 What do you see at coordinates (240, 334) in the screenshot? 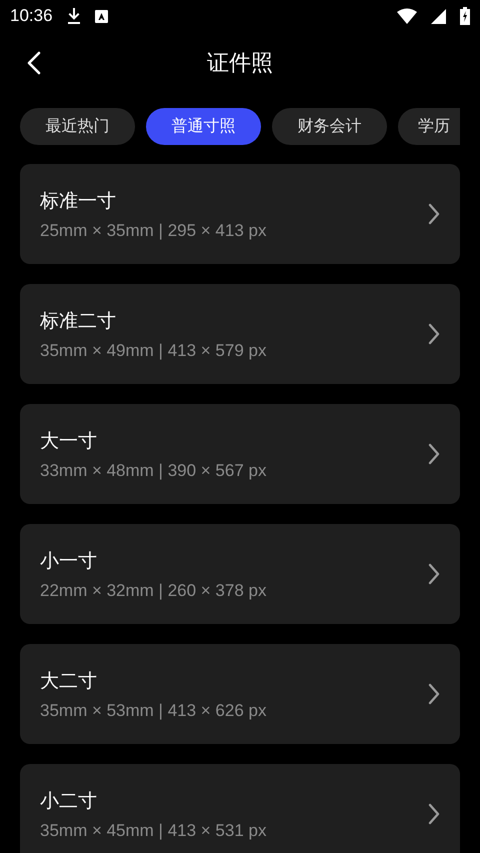
I see `size-card: 标准二寸 35mm × 49mm | 413 × 579 px` at bounding box center [240, 334].